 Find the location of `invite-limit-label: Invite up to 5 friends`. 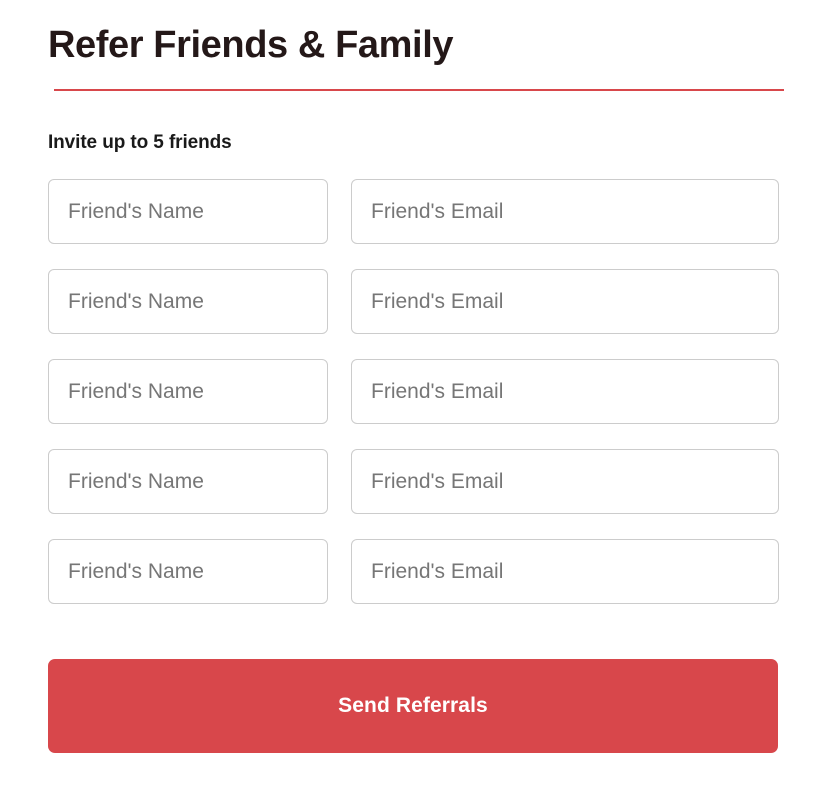

invite-limit-label: Invite up to 5 friends is located at coordinates (140, 142).